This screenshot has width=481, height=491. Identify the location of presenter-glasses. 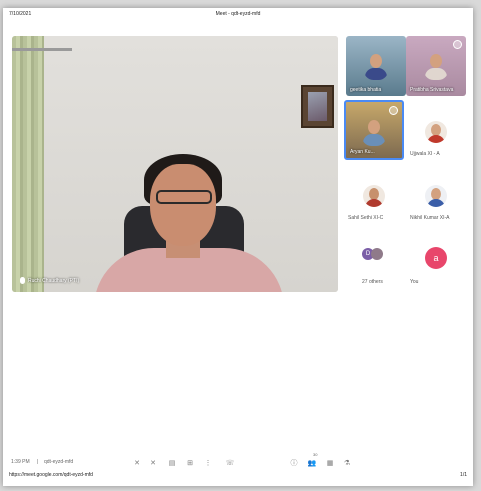
(184, 197).